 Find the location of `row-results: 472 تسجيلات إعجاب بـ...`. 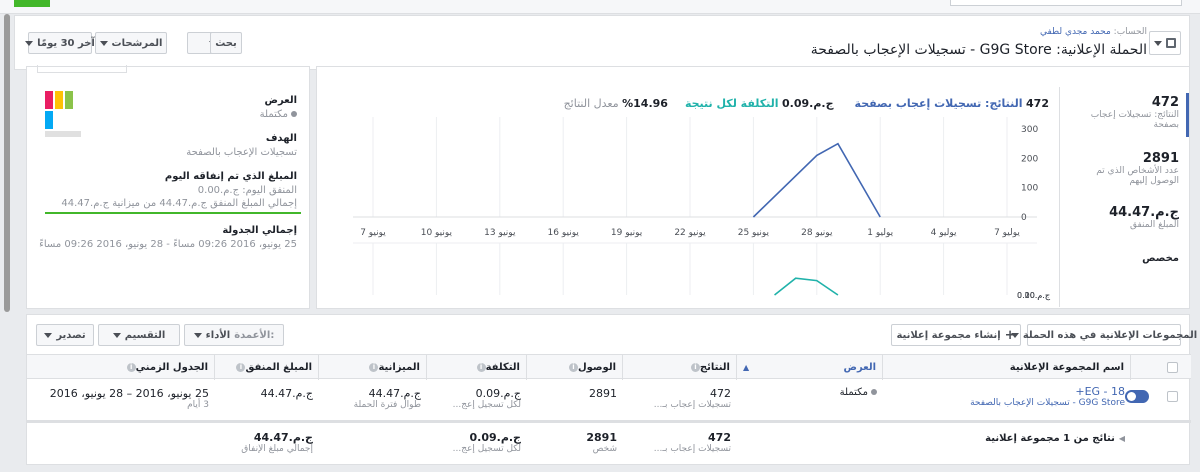

row-results: 472 تسجيلات إعجاب بـ... is located at coordinates (692, 398).